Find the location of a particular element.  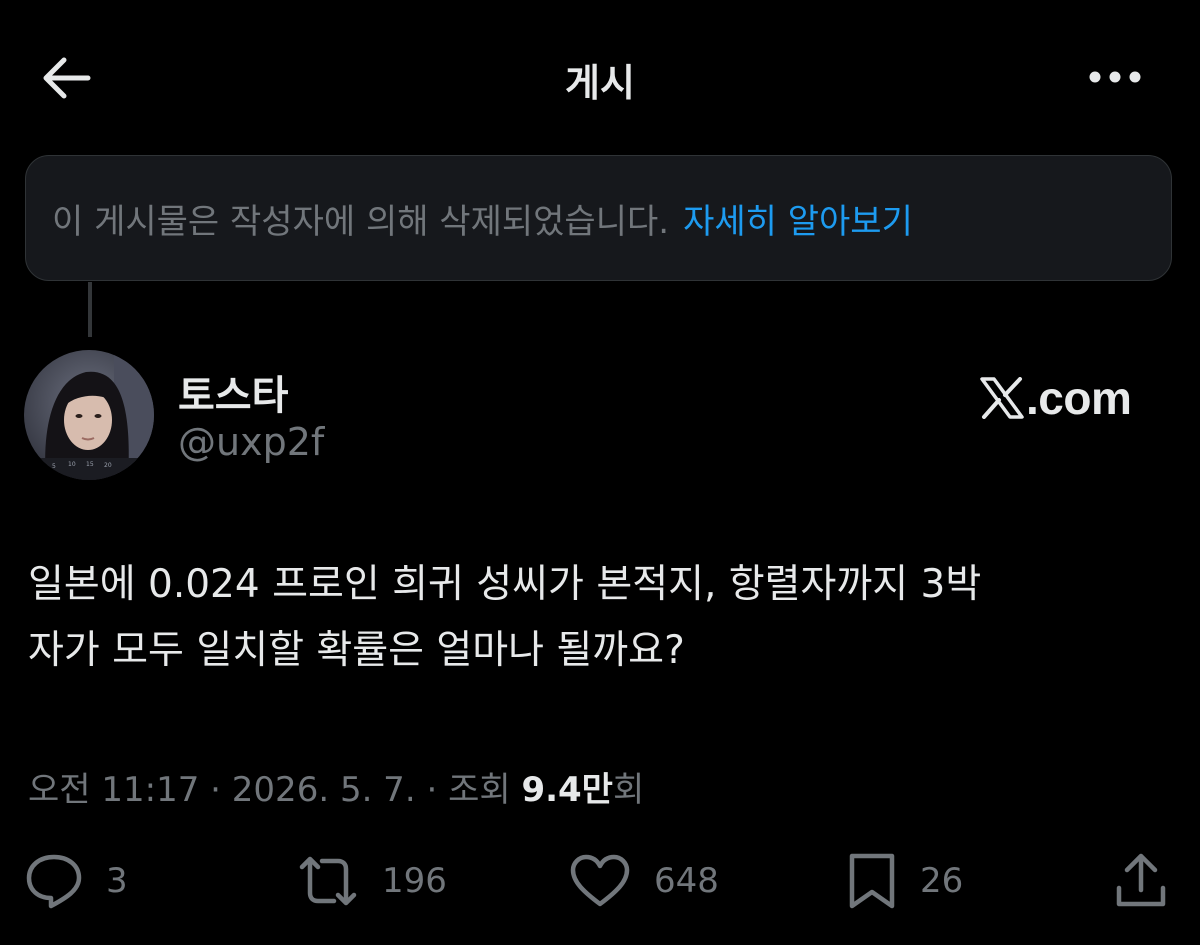

share-button is located at coordinates (1141, 881).